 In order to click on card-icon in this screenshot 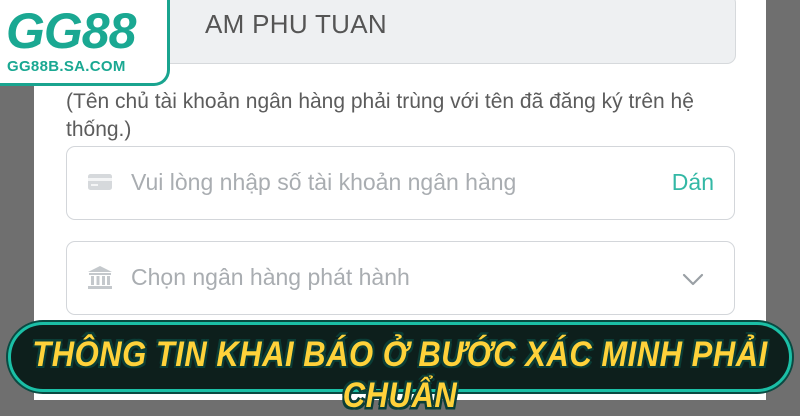, I will do `click(100, 182)`.